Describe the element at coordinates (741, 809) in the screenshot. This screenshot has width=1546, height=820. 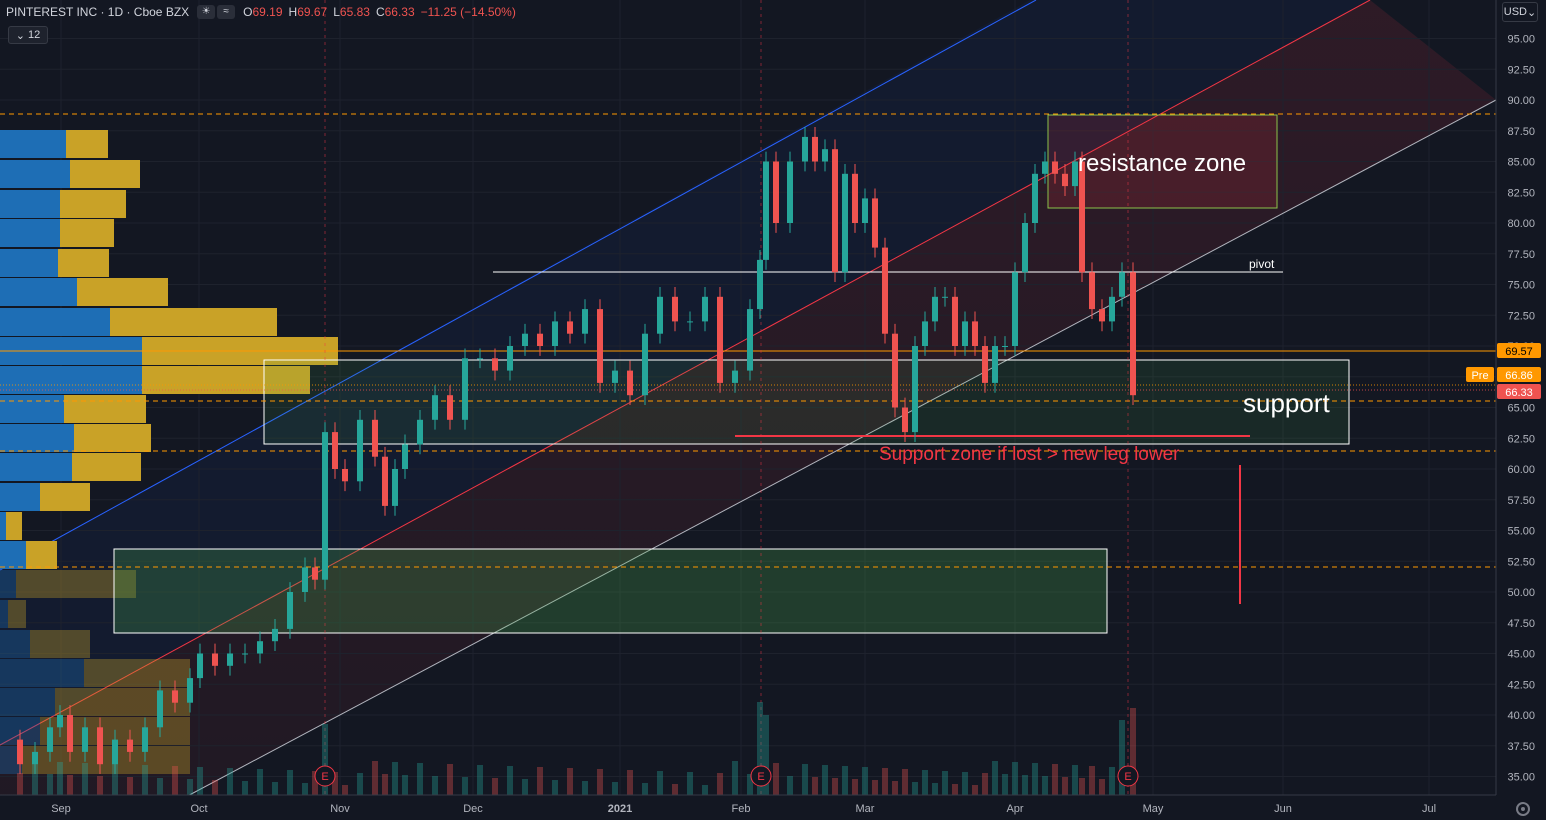
I see `time-tick-label: Feb` at that location.